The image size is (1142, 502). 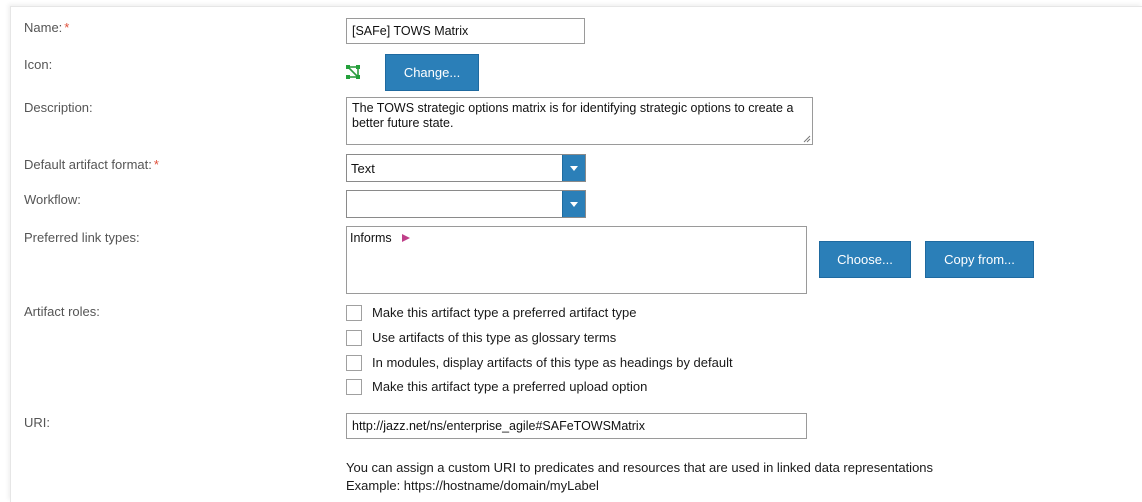 I want to click on name-input-value: [SAFe] TOWS Matrix, so click(x=410, y=31).